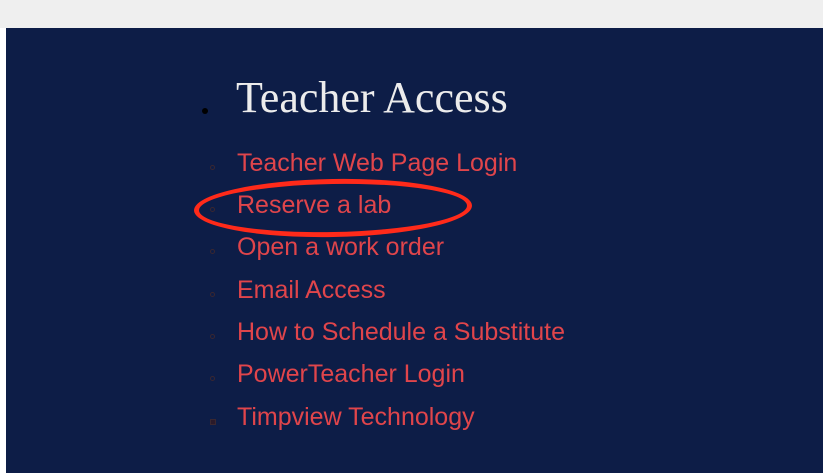 The image size is (823, 473). What do you see at coordinates (340, 247) in the screenshot?
I see `open-a-work-order-link: Open a work order` at bounding box center [340, 247].